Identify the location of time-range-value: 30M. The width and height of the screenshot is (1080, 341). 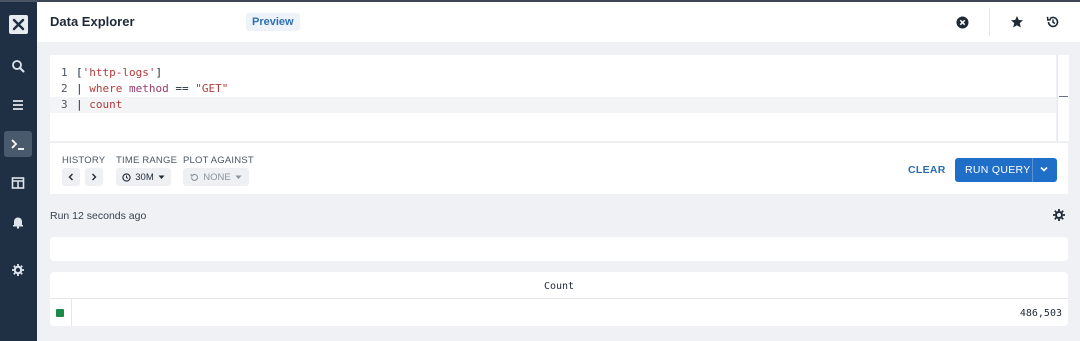
(144, 177).